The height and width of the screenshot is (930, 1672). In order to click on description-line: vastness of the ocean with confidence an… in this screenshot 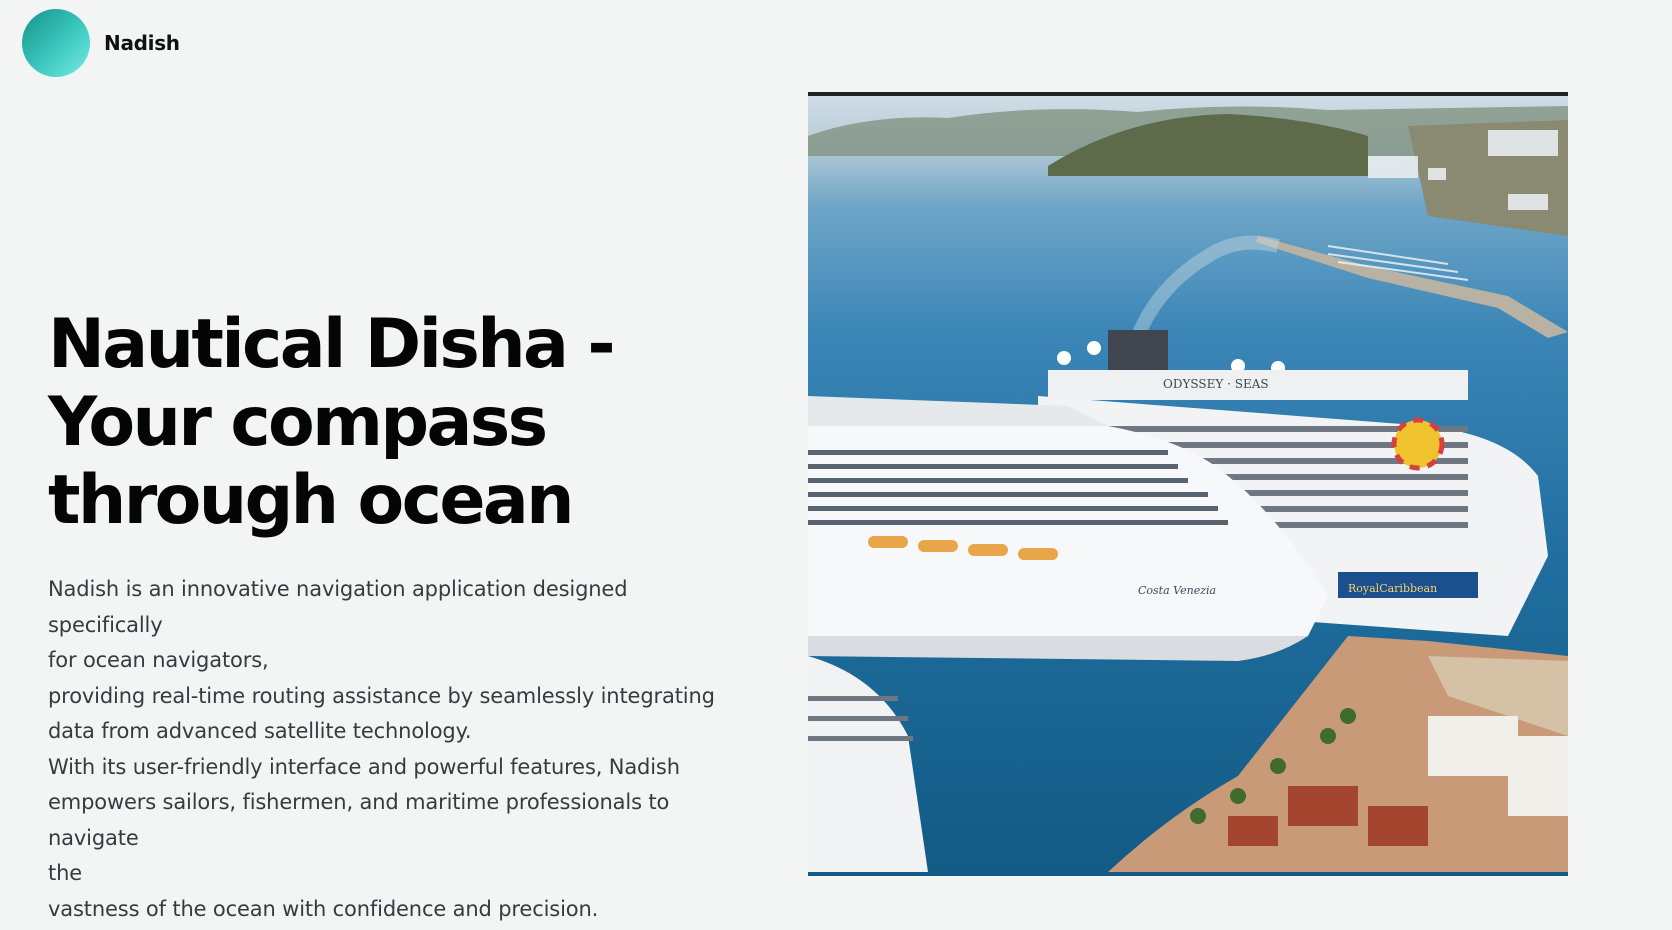, I will do `click(323, 908)`.